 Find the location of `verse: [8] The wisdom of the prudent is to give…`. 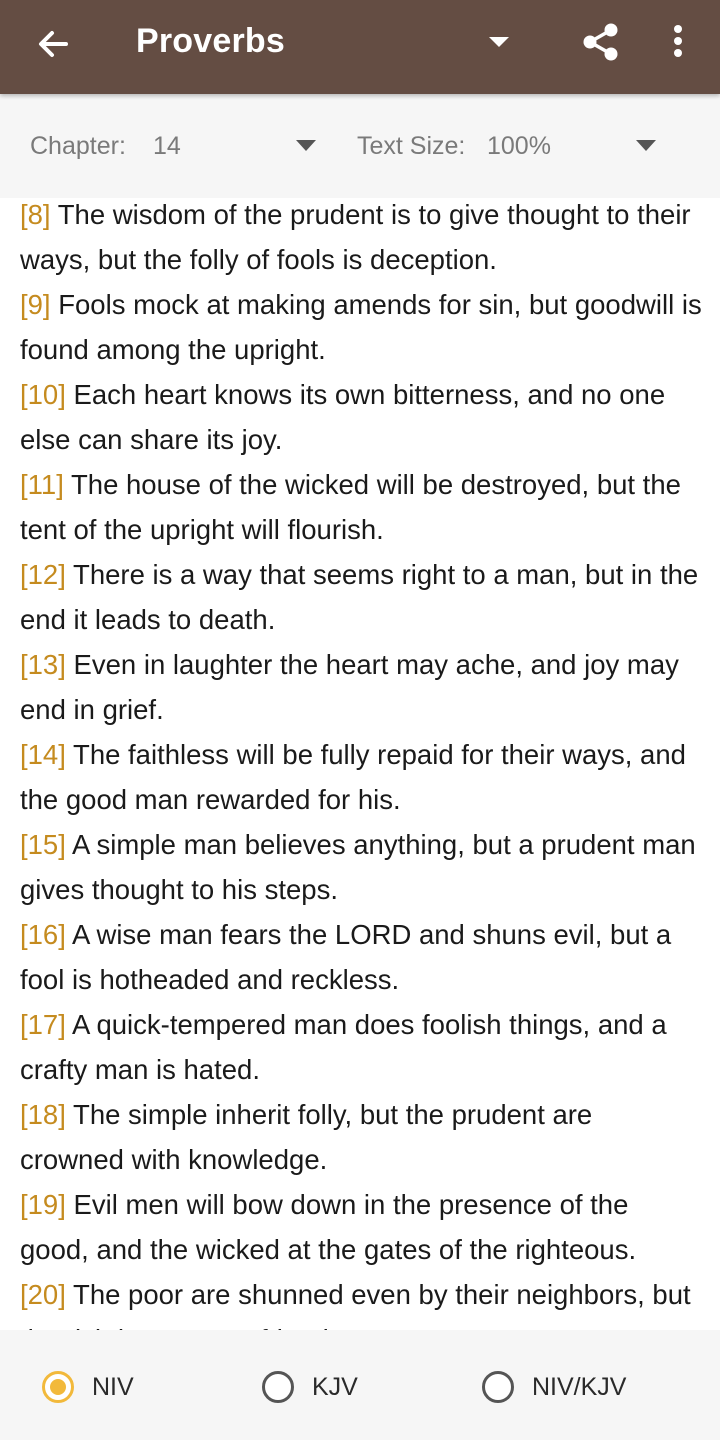

verse: [8] The wisdom of the prudent is to give… is located at coordinates (361, 240).